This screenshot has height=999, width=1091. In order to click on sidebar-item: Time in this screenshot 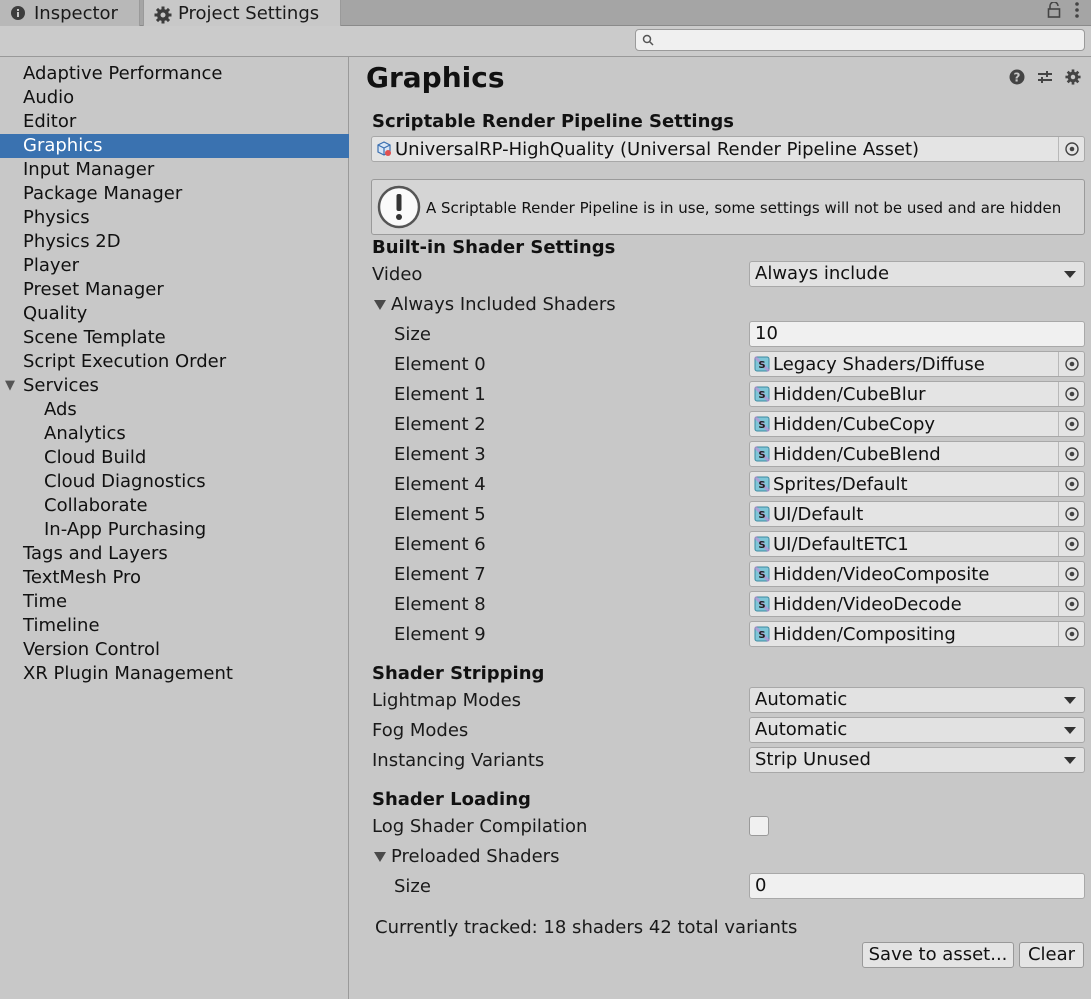, I will do `click(174, 602)`.